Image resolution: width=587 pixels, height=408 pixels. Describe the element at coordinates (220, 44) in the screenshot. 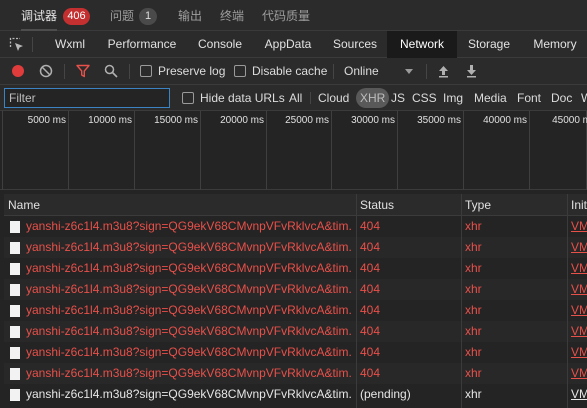

I see `tab-console: Console` at that location.